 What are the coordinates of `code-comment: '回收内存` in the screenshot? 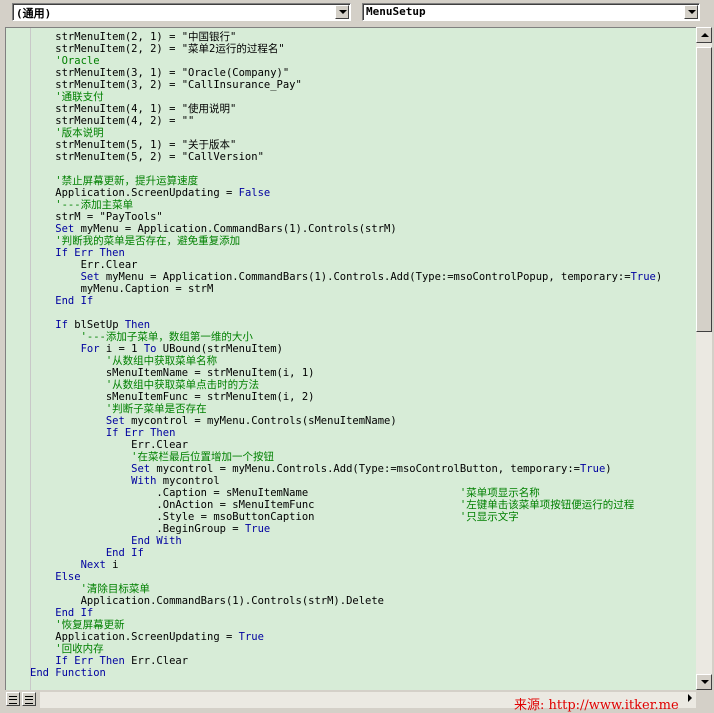 It's located at (67, 649).